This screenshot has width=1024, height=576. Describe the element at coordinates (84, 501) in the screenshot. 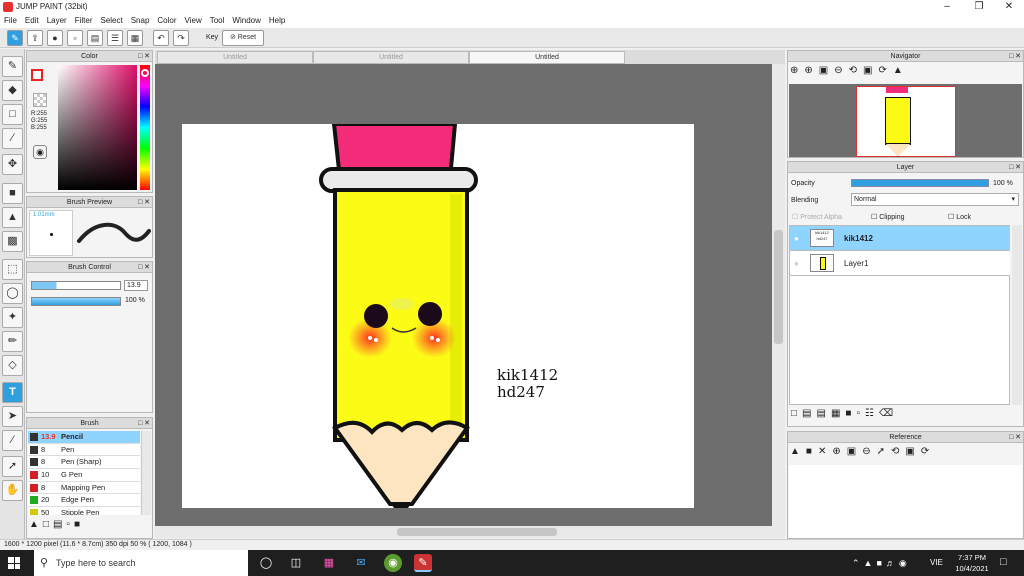

I see `brush-list-item: 20 Edge Pen` at that location.